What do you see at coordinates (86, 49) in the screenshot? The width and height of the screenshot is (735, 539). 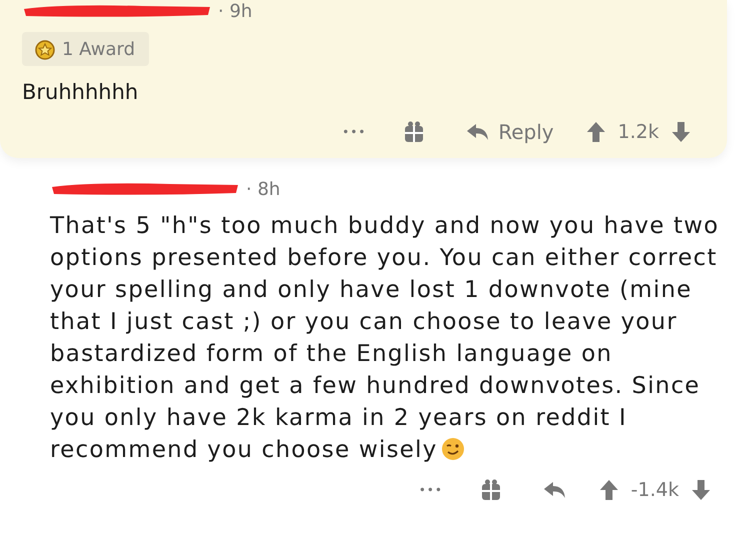 I see `award-badge: 1 Award` at bounding box center [86, 49].